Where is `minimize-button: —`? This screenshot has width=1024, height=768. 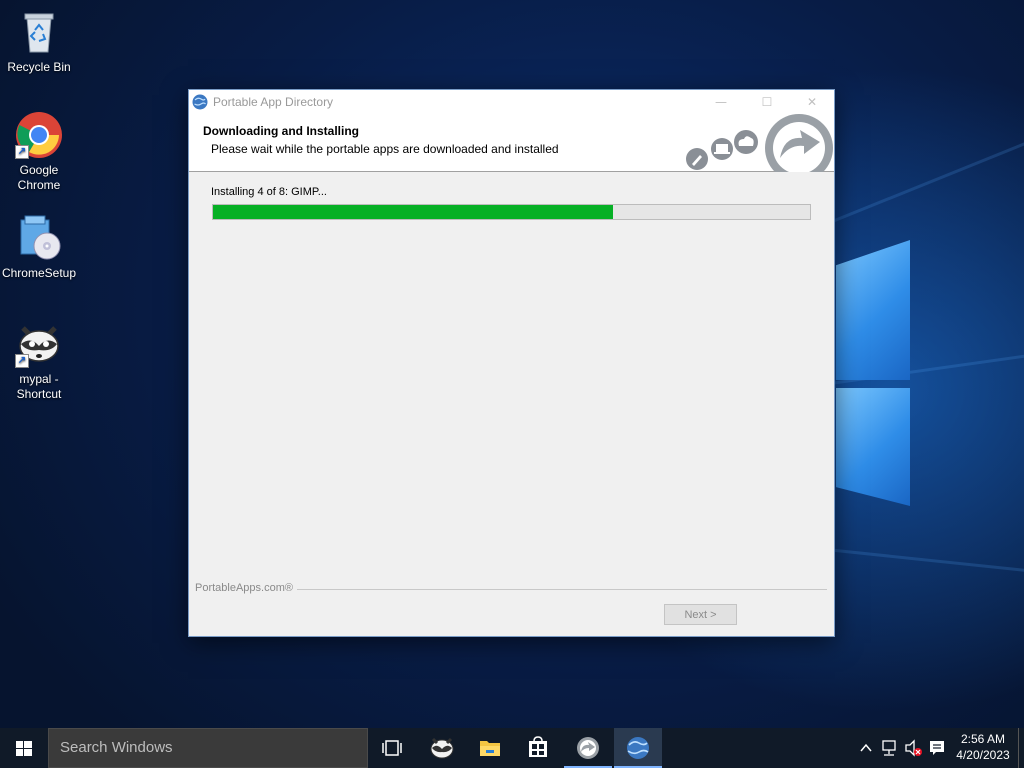
minimize-button: — is located at coordinates (721, 102).